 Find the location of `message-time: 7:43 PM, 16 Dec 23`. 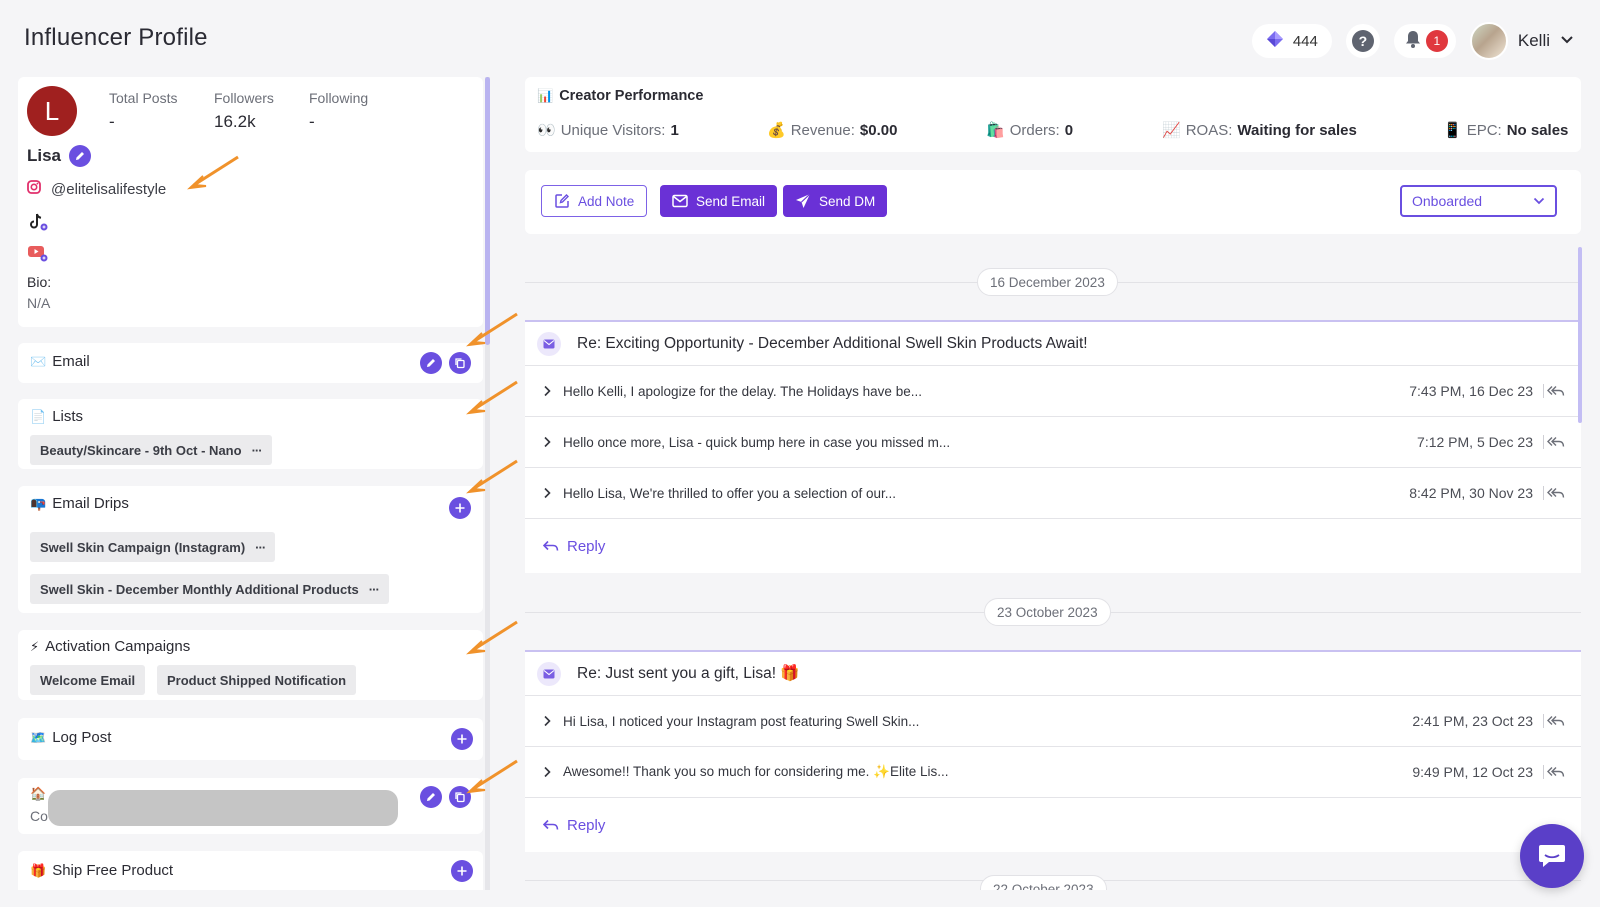

message-time: 7:43 PM, 16 Dec 23 is located at coordinates (1471, 391).